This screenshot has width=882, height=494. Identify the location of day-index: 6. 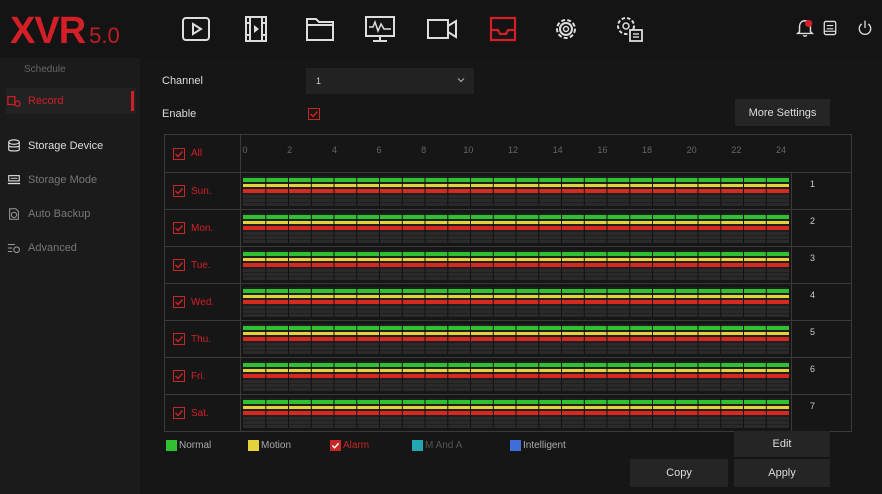
(813, 369).